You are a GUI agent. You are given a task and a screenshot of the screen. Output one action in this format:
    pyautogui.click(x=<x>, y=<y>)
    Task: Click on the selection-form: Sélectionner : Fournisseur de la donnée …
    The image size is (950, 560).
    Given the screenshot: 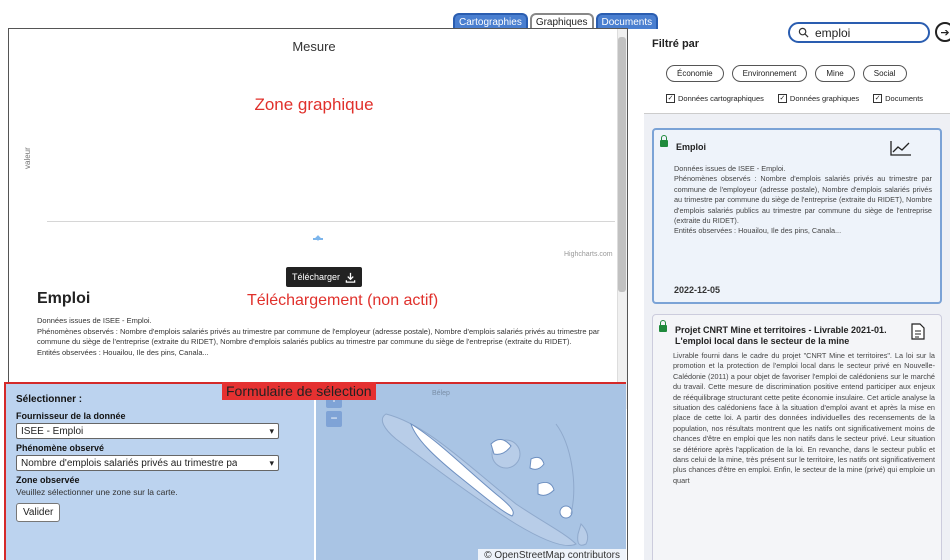 What is the action you would take?
    pyautogui.click(x=160, y=472)
    